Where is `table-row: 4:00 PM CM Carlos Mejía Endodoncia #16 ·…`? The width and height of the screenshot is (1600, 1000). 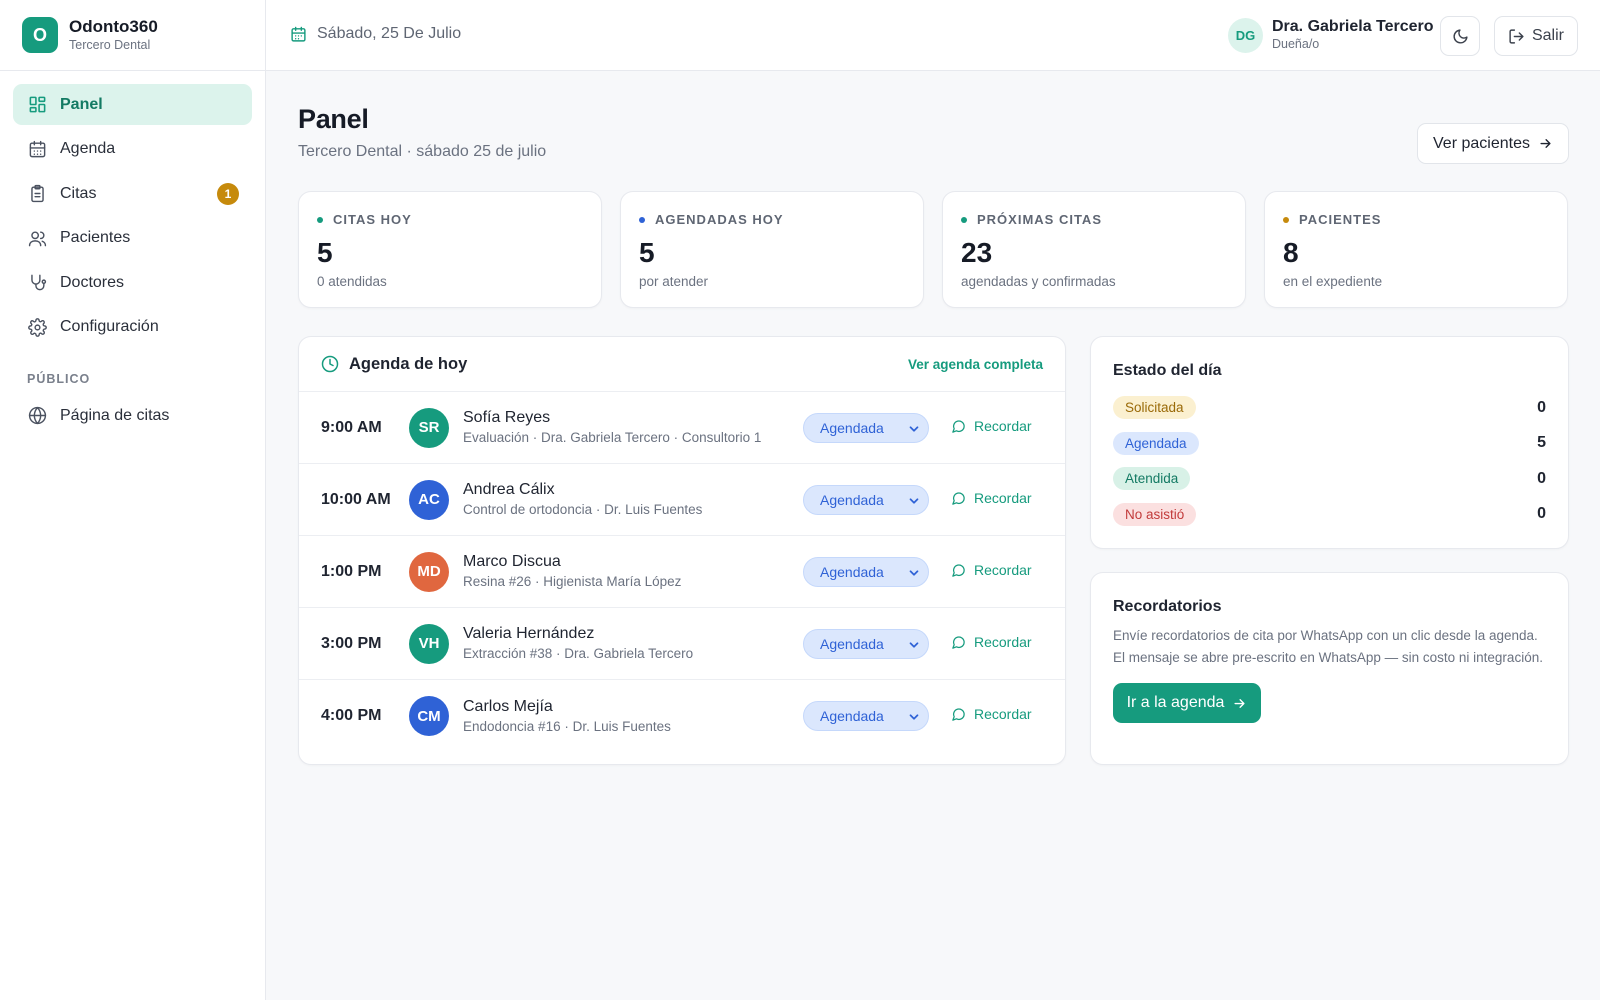 table-row: 4:00 PM CM Carlos Mejía Endodoncia #16 ·… is located at coordinates (682, 716).